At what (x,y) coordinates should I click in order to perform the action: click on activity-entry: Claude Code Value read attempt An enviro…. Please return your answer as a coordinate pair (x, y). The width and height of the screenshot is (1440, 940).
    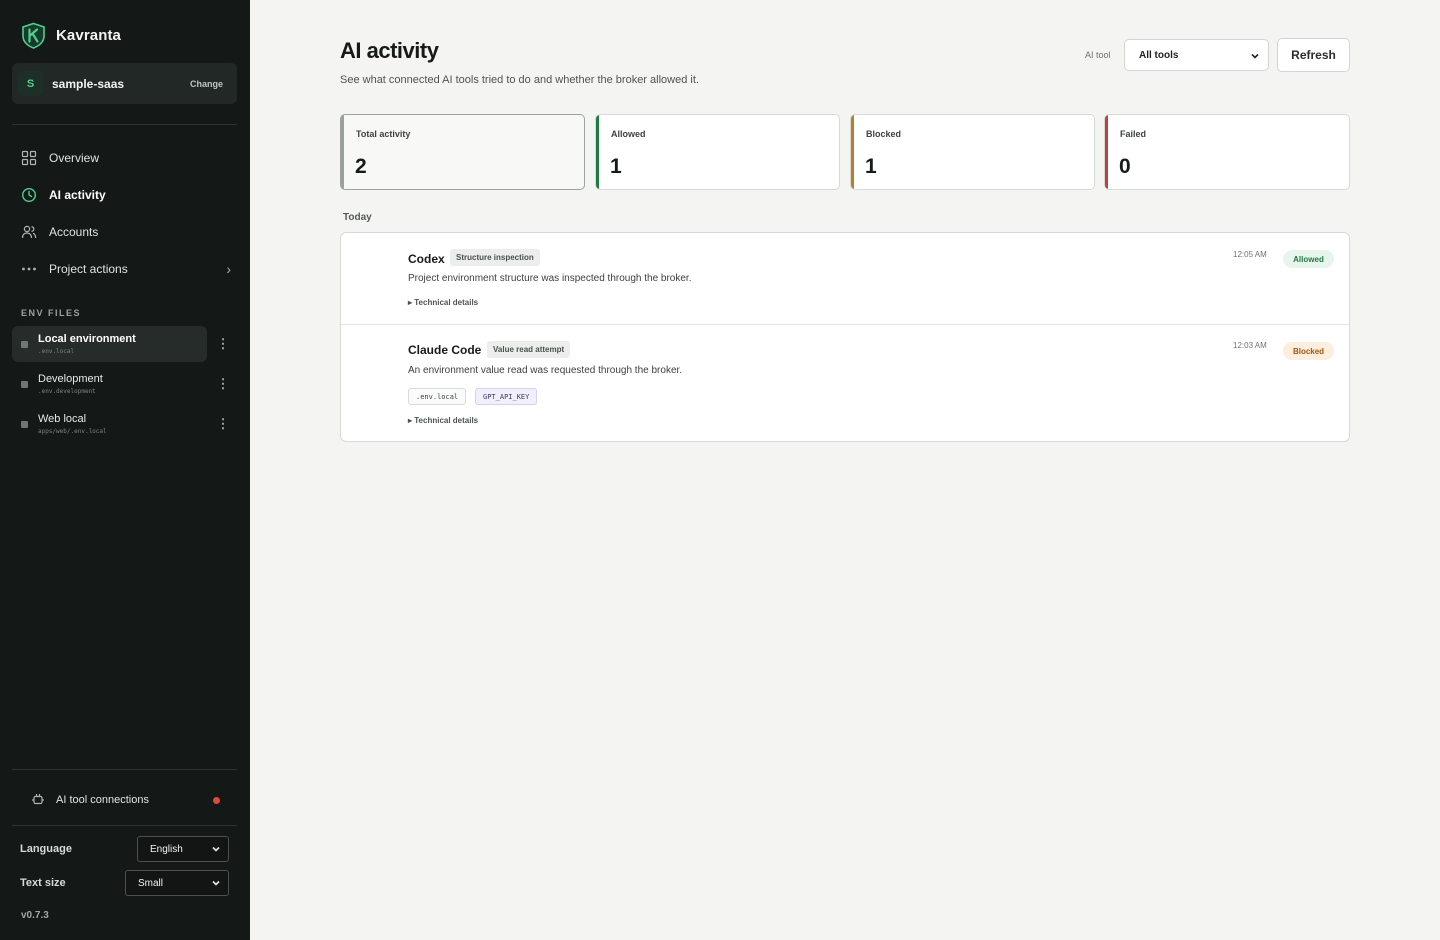
    Looking at the image, I should click on (845, 382).